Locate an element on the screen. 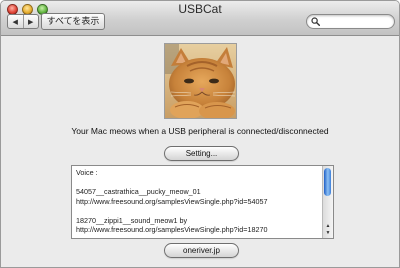 The height and width of the screenshot is (268, 400). credits-line: 54057__castrathica__pucky_meow_01 is located at coordinates (138, 191).